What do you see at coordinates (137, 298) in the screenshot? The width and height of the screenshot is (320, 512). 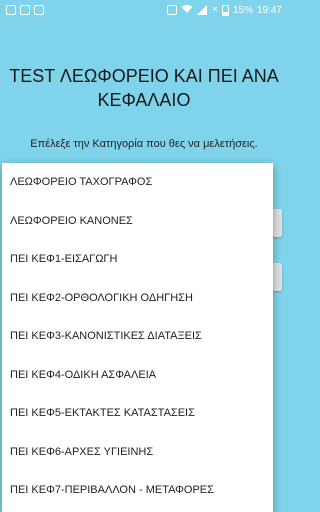 I see `dropdown-item: ΠΕΙ ΚΕΦ2-ΟΡΘΟΛΟΓΙΚΗ ΟΔΗΓΗΣΗ` at bounding box center [137, 298].